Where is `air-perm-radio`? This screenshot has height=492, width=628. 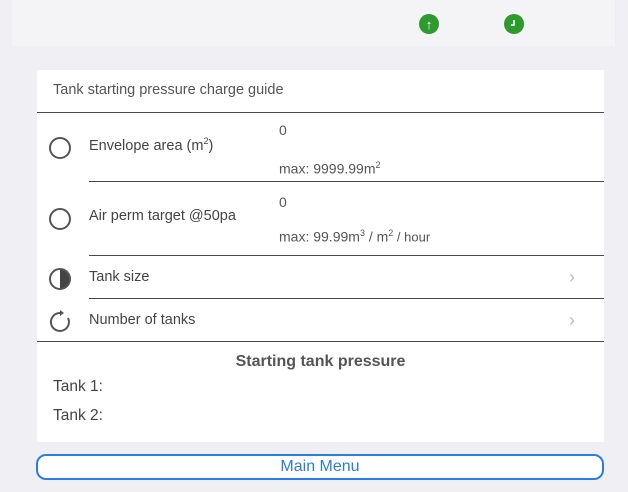
air-perm-radio is located at coordinates (60, 219).